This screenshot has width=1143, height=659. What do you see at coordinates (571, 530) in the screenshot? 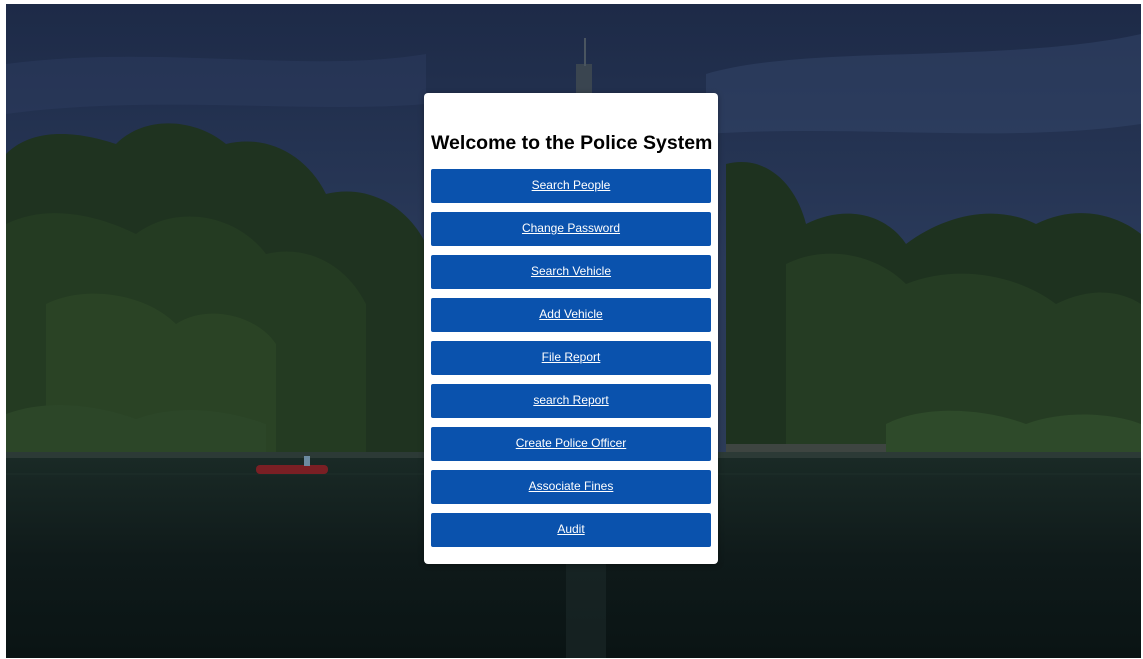
I see `audit-button: Audit` at bounding box center [571, 530].